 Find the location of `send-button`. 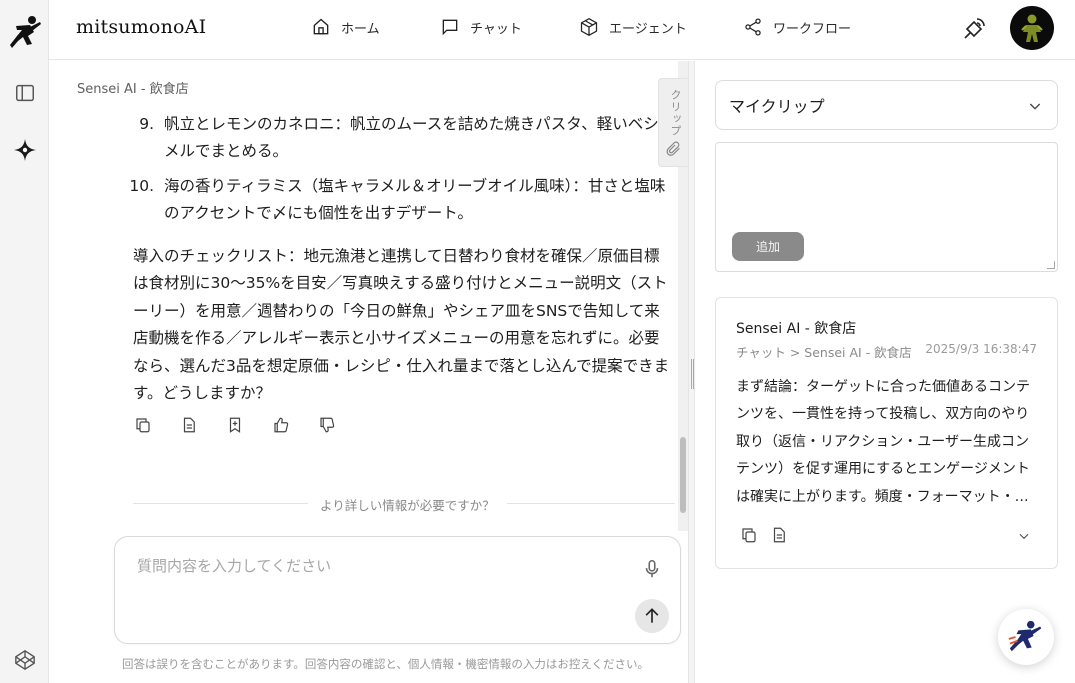

send-button is located at coordinates (652, 616).